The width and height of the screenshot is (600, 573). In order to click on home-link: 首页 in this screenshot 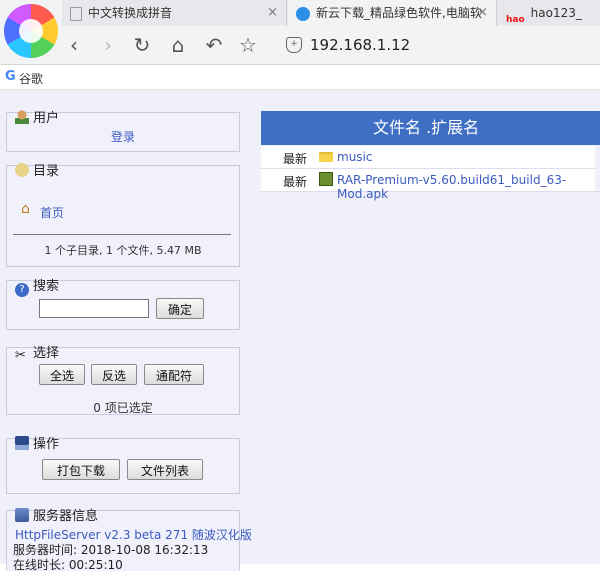, I will do `click(52, 212)`.